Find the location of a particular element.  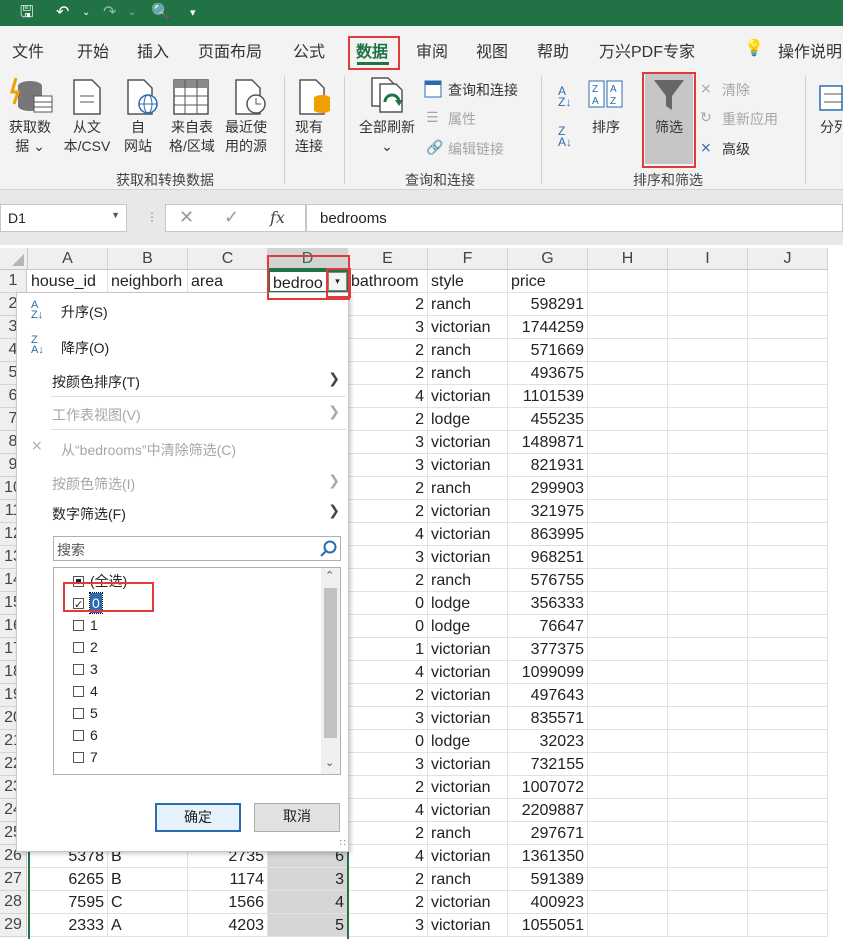

column-header-a: A is located at coordinates (68, 259).